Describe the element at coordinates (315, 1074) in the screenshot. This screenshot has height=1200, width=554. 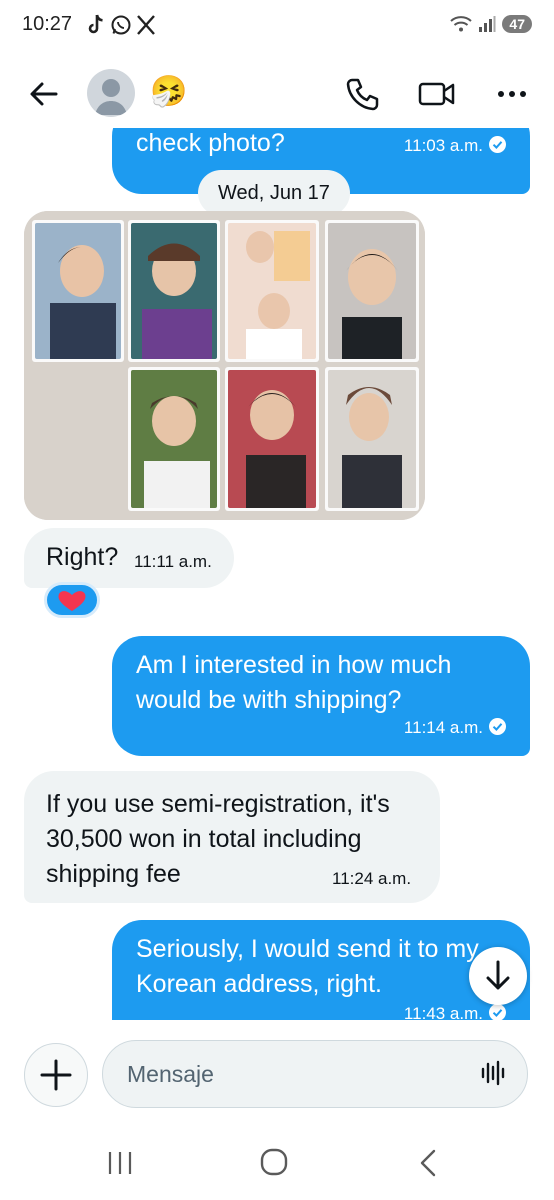
I see `message-input` at that location.